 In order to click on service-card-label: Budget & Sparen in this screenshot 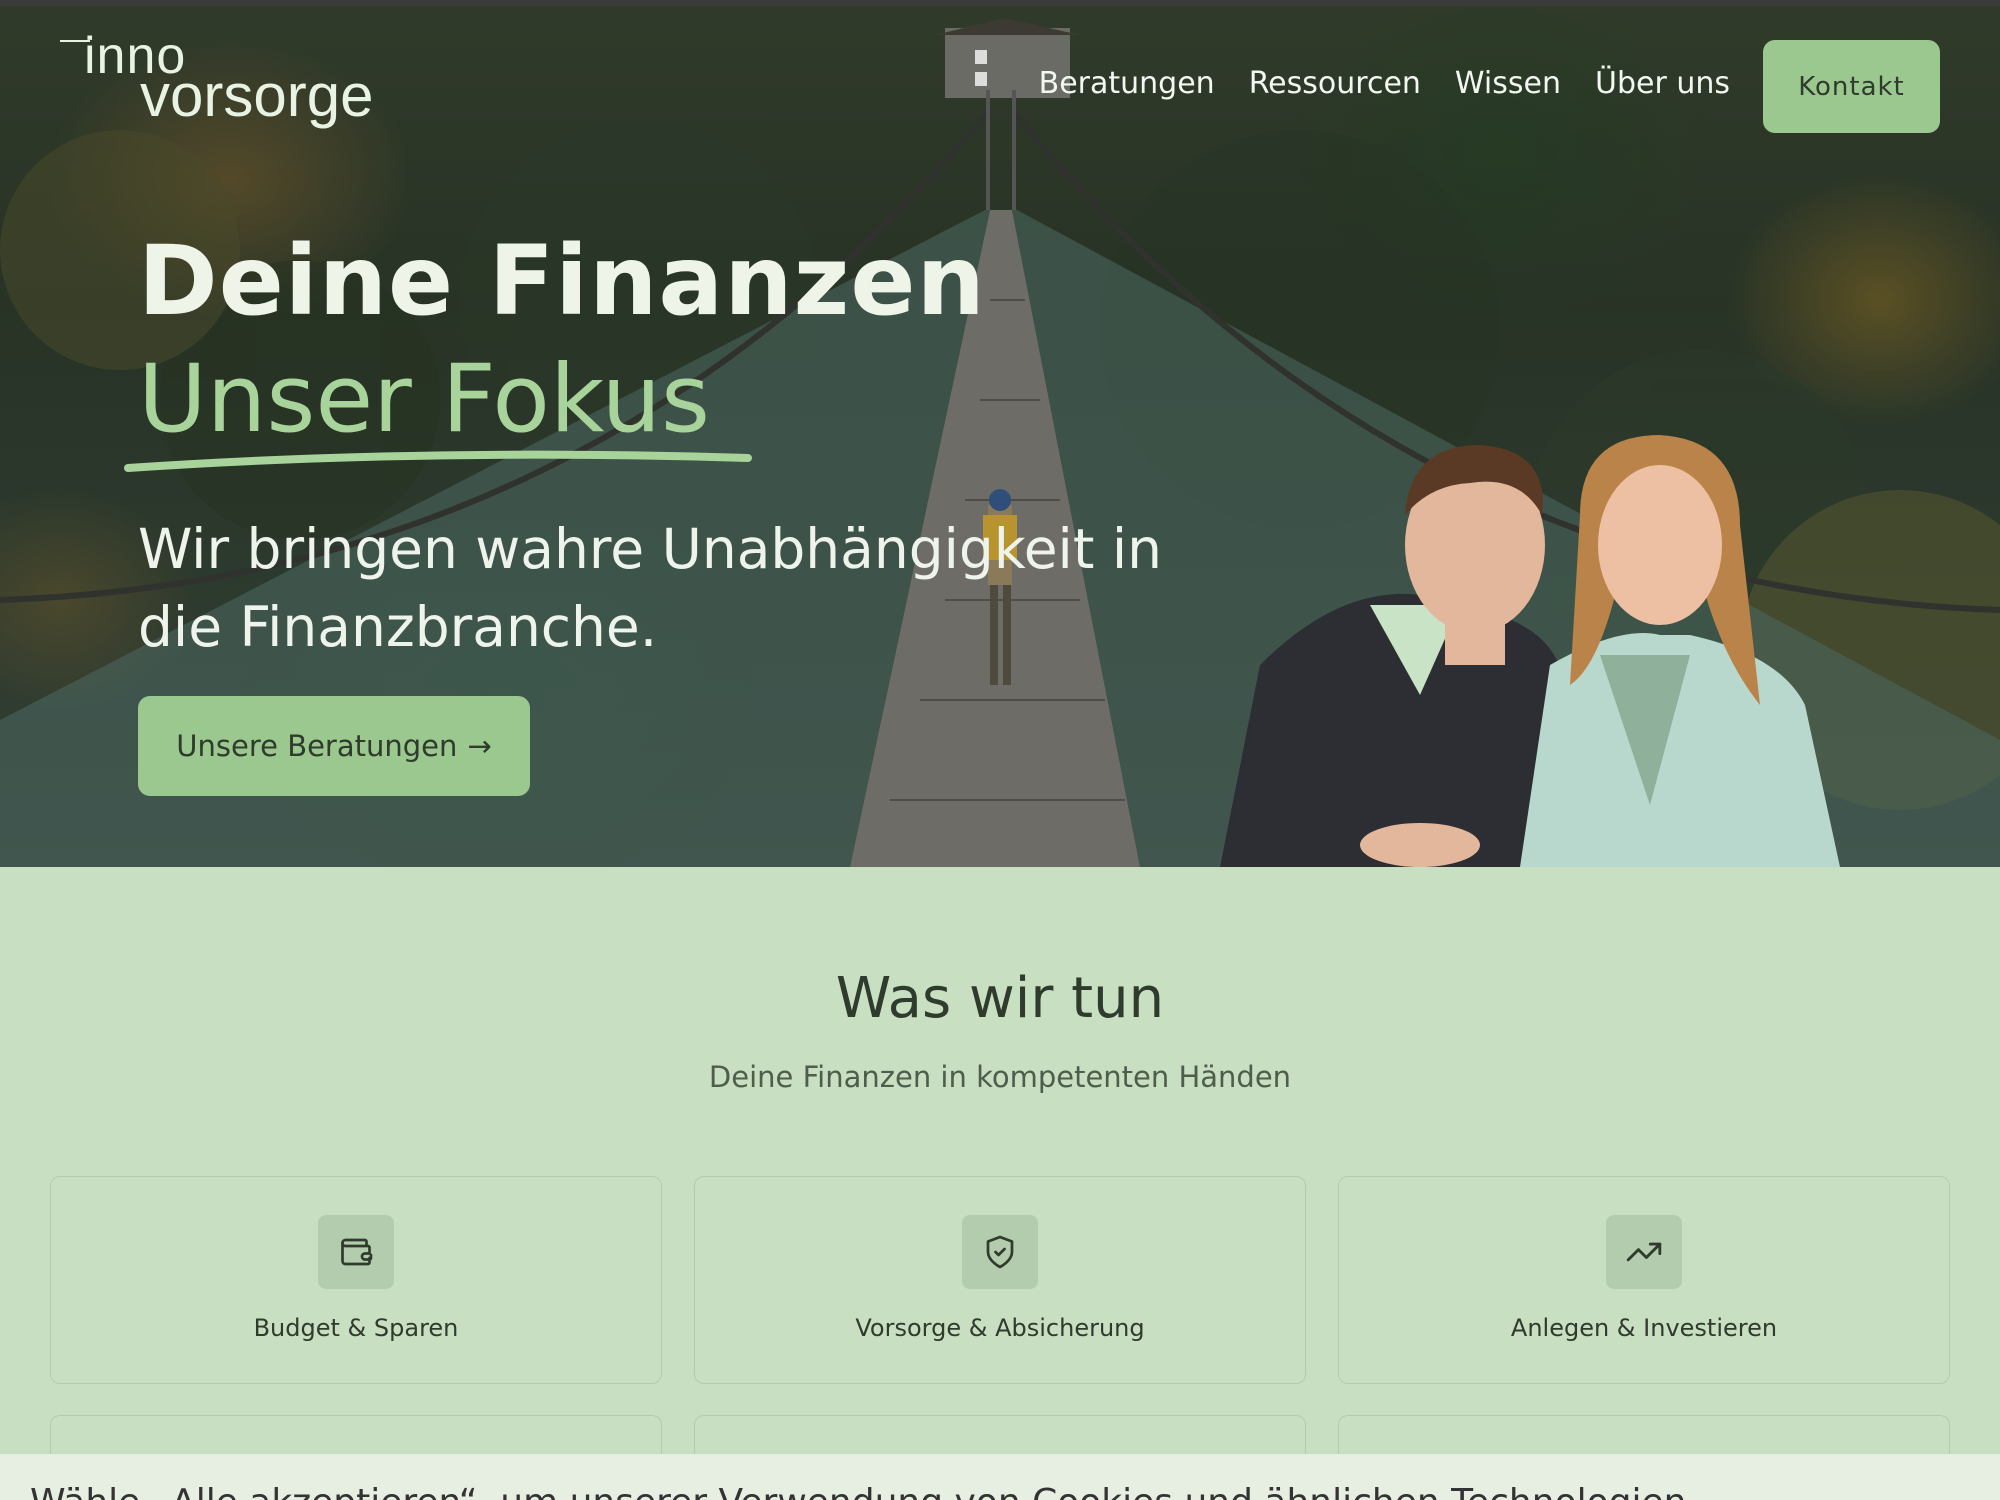, I will do `click(356, 1328)`.